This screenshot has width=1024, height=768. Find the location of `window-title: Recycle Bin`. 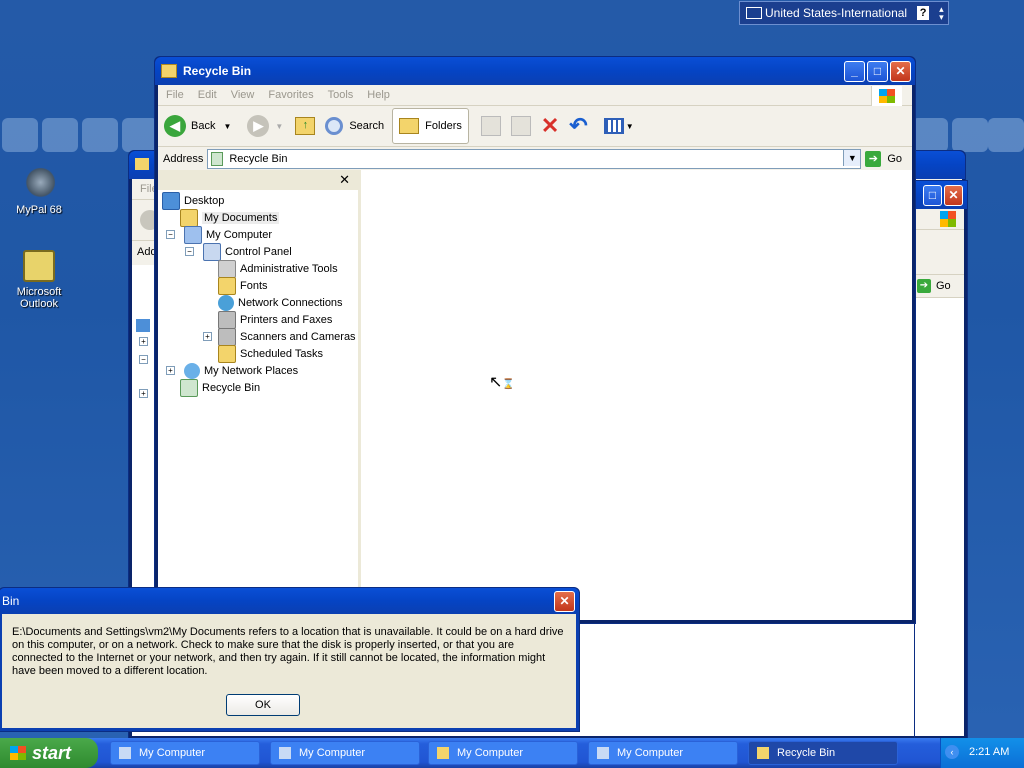

window-title: Recycle Bin is located at coordinates (217, 71).